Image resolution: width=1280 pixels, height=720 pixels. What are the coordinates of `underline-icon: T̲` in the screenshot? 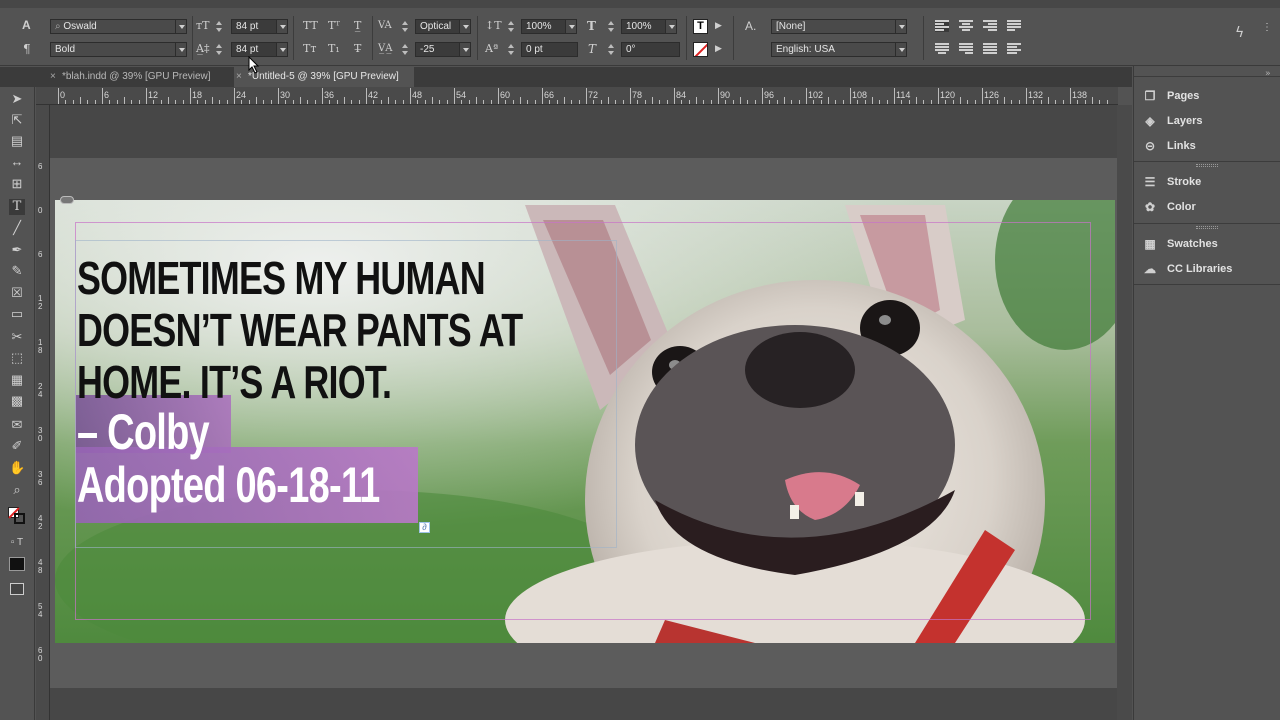 It's located at (357, 26).